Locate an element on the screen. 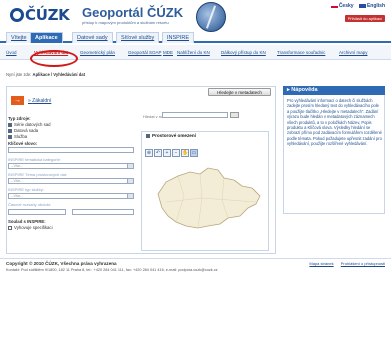 Image resolution: width=391 pixels, height=352 pixels. data-type-label: Typ zdroje: is located at coordinates (19, 118).